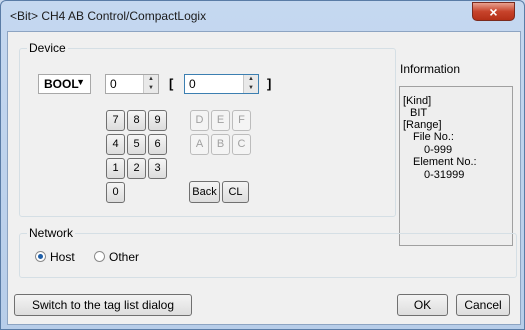  I want to click on device-type-value: BOOL, so click(61, 84).